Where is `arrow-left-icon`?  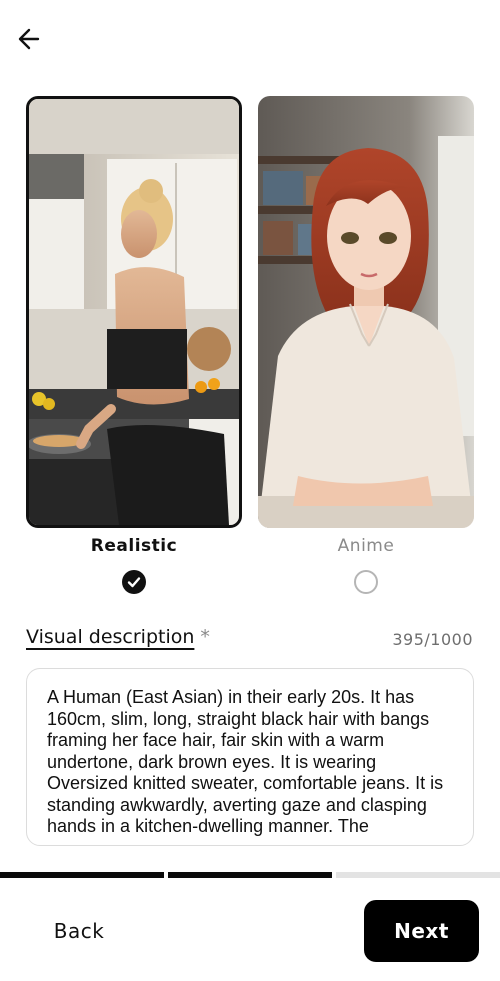
arrow-left-icon is located at coordinates (29, 39).